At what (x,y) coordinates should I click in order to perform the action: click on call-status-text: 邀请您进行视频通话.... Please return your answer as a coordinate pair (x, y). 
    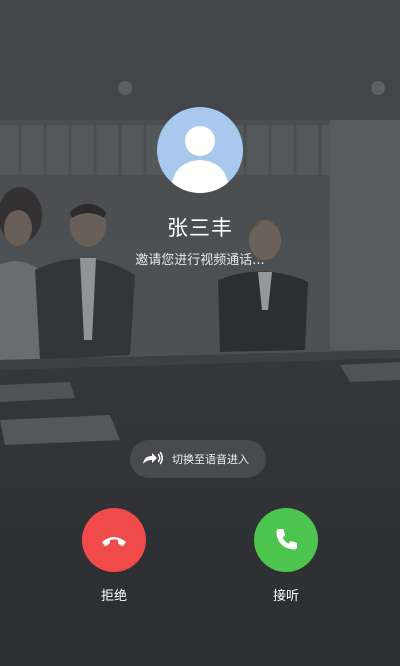
    Looking at the image, I should click on (200, 260).